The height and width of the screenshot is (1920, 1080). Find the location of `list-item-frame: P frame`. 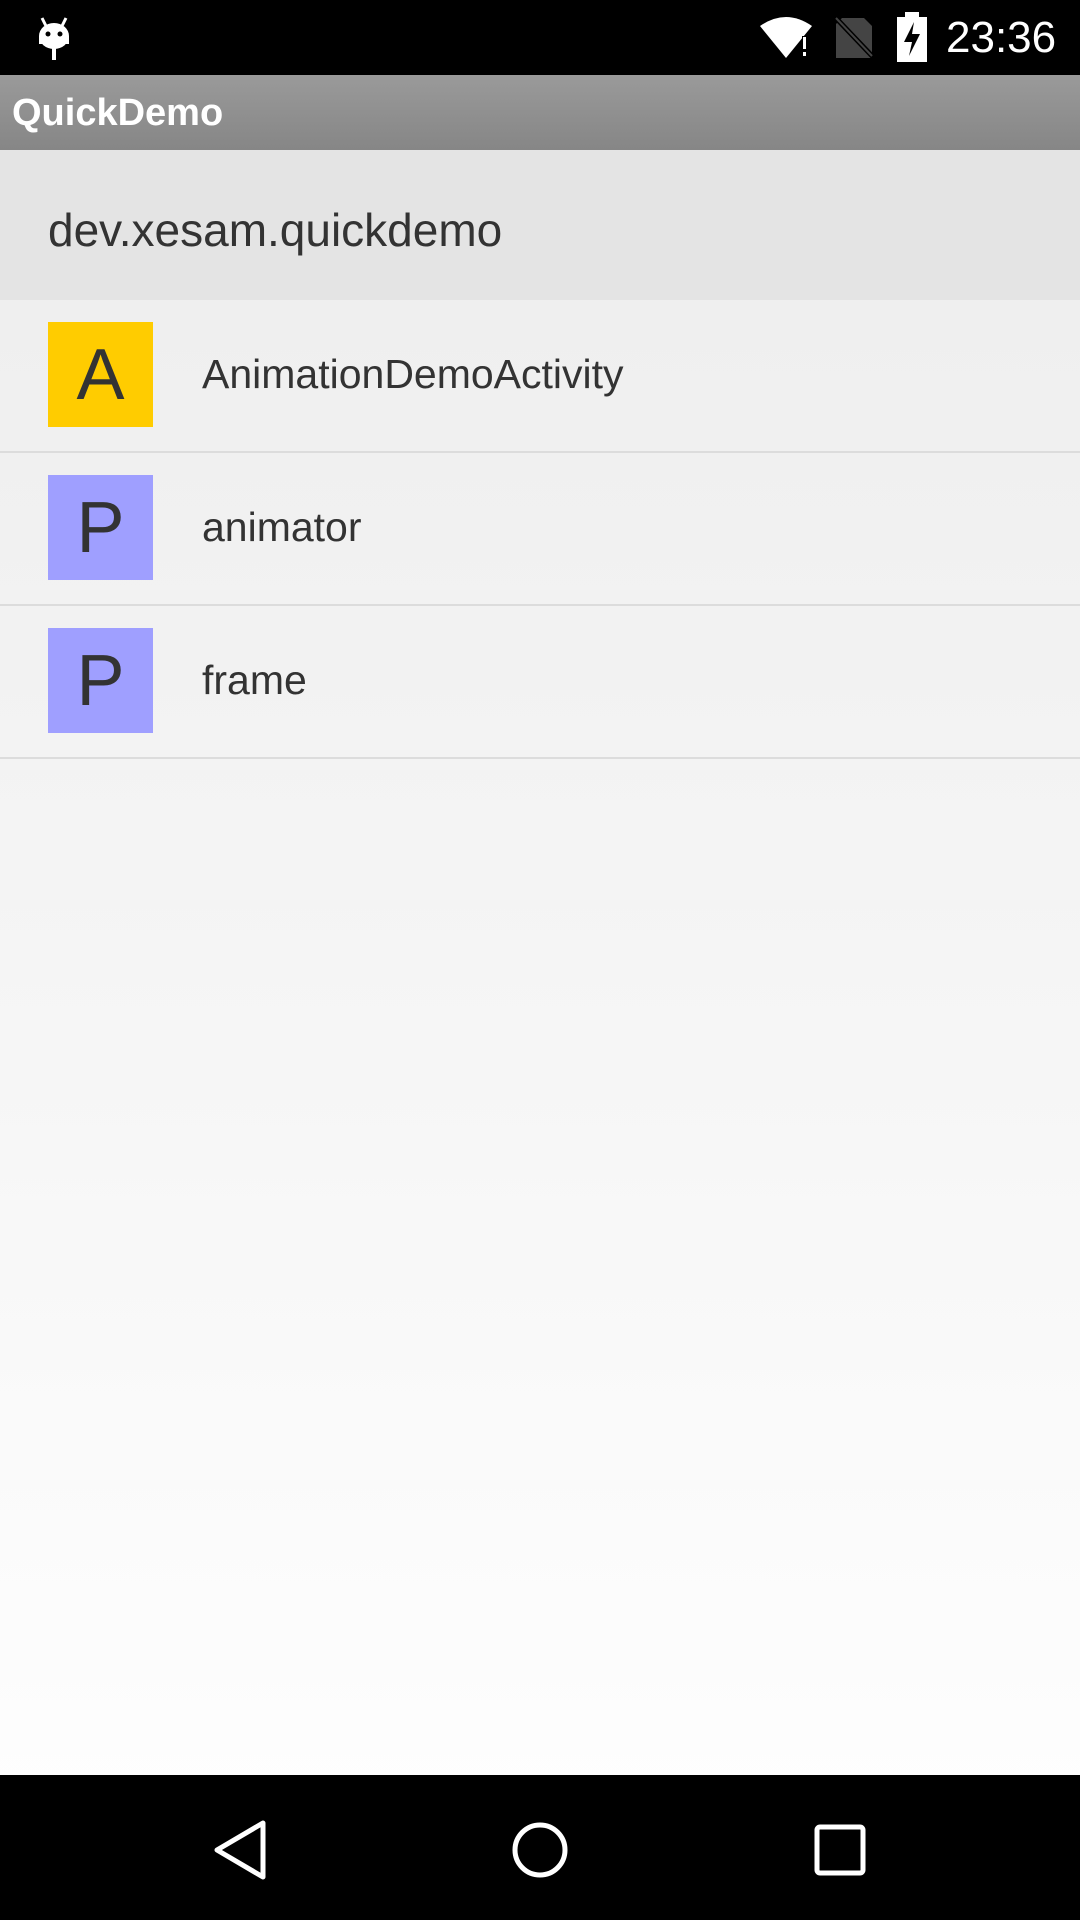

list-item-frame: P frame is located at coordinates (540, 682).